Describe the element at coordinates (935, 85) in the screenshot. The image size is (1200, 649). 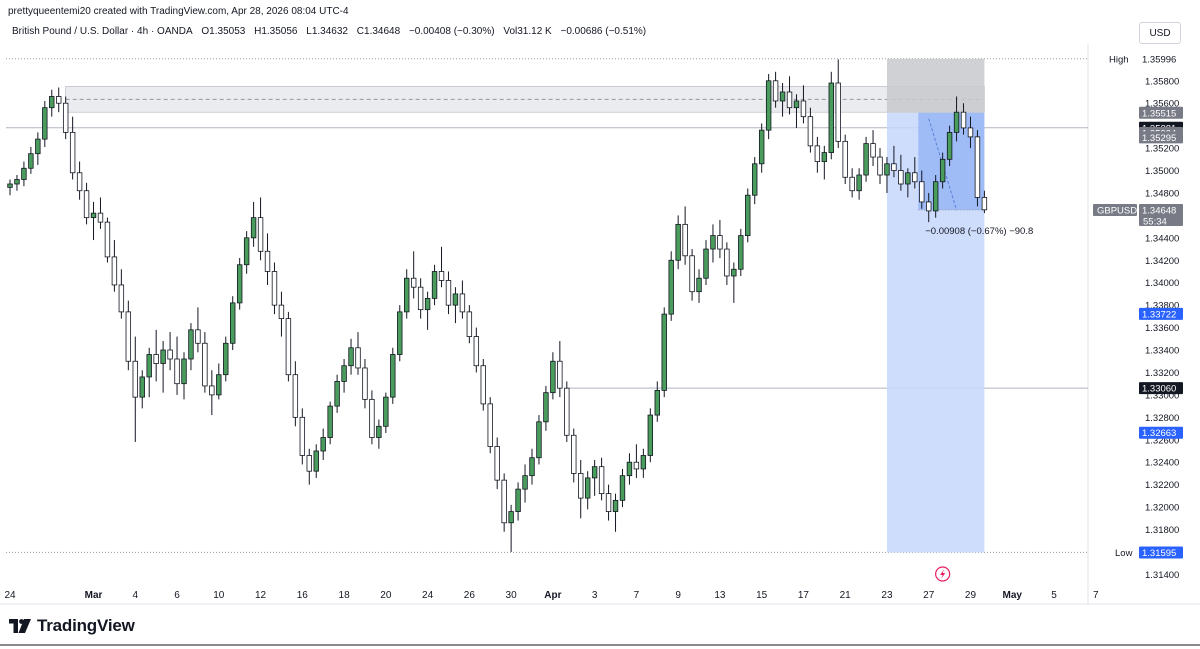
I see `range-upper-area` at that location.